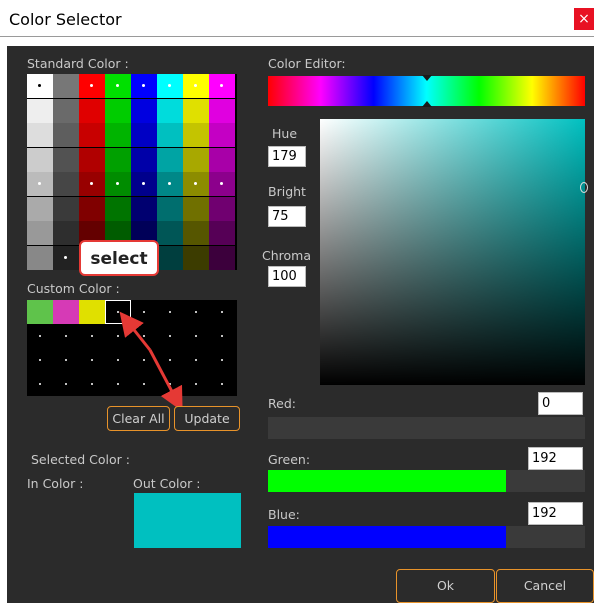 The height and width of the screenshot is (603, 594). I want to click on title-bar: Color Selector ×, so click(297, 18).